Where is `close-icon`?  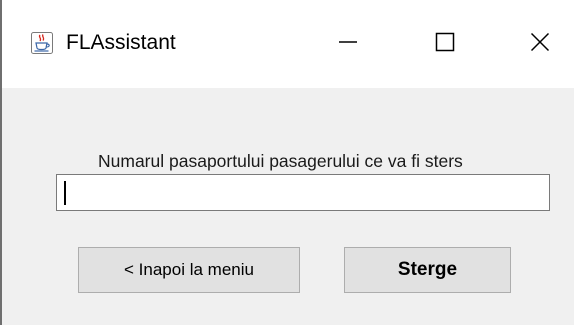 close-icon is located at coordinates (540, 42).